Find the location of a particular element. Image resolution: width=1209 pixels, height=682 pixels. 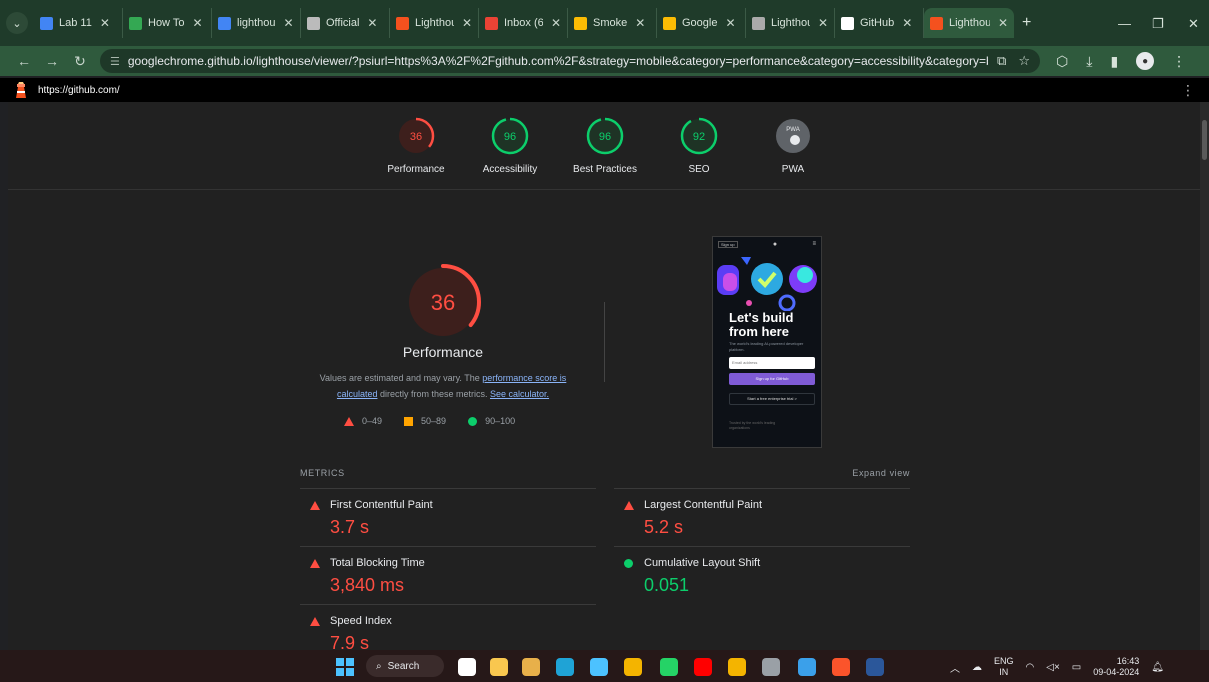

chrome-menu-icon: ⋮ is located at coordinates (1179, 61).